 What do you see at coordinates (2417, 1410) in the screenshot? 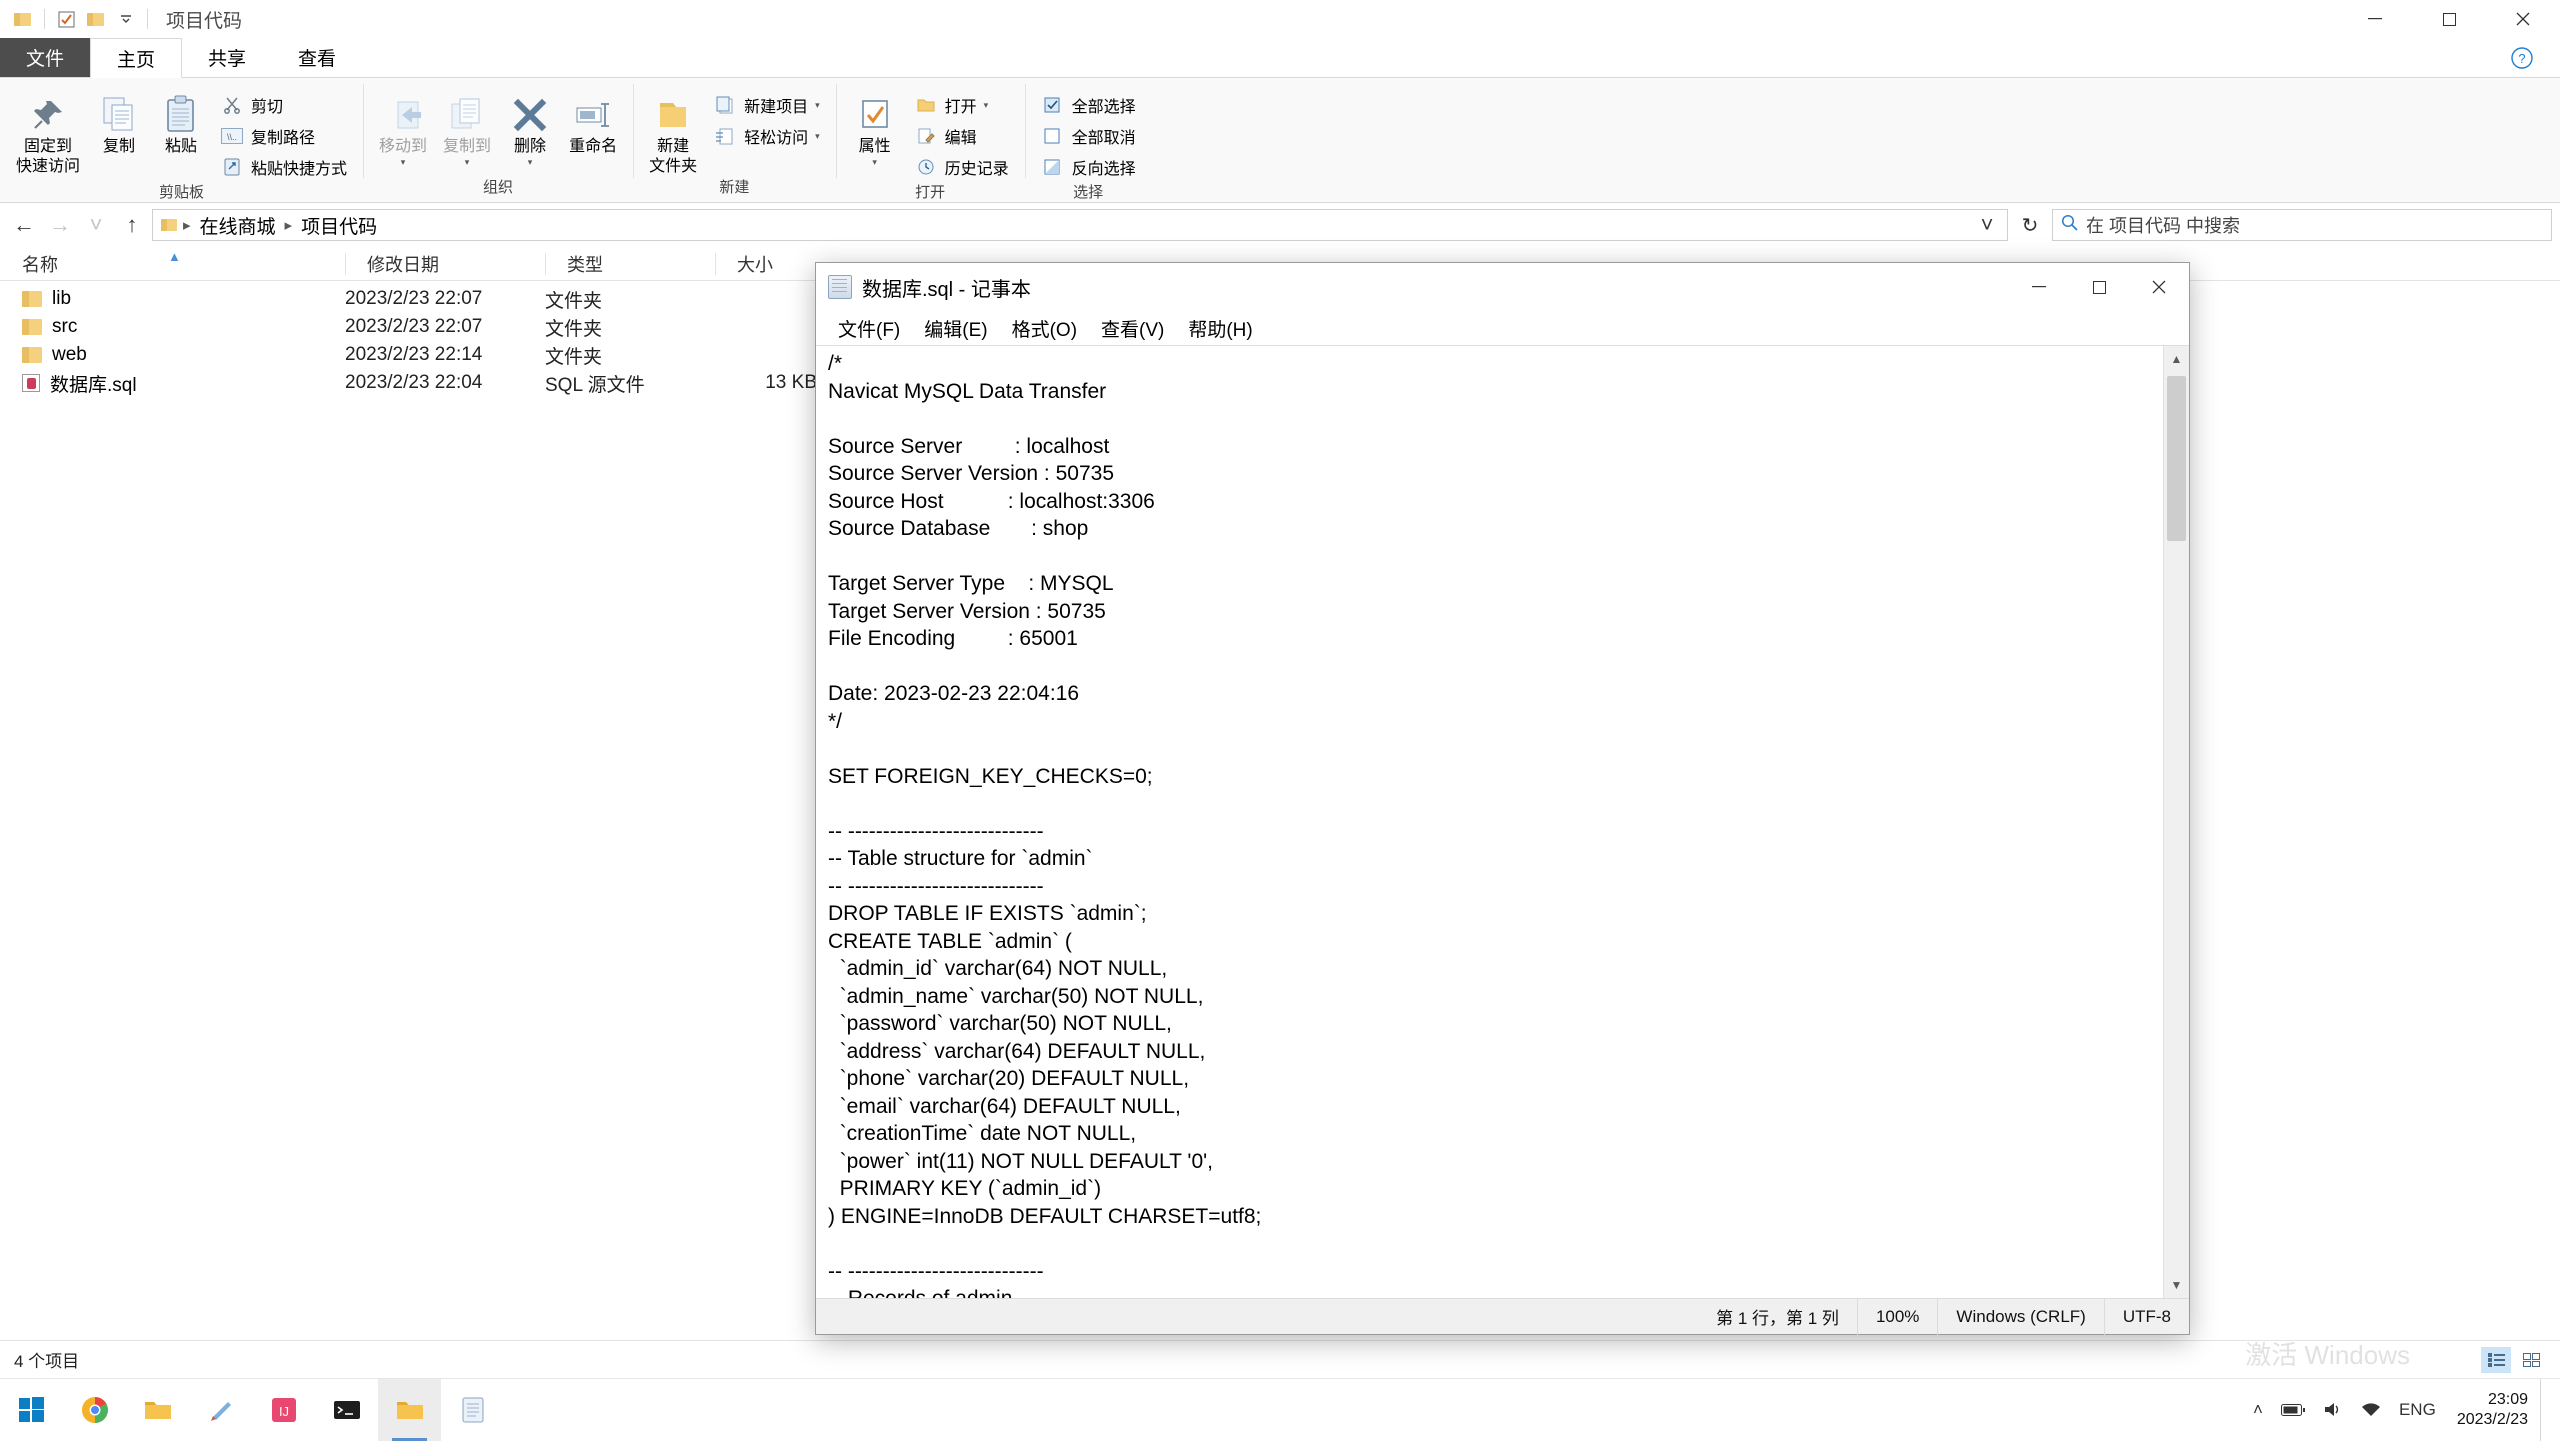
I see `input-language-indicator: ENG` at bounding box center [2417, 1410].